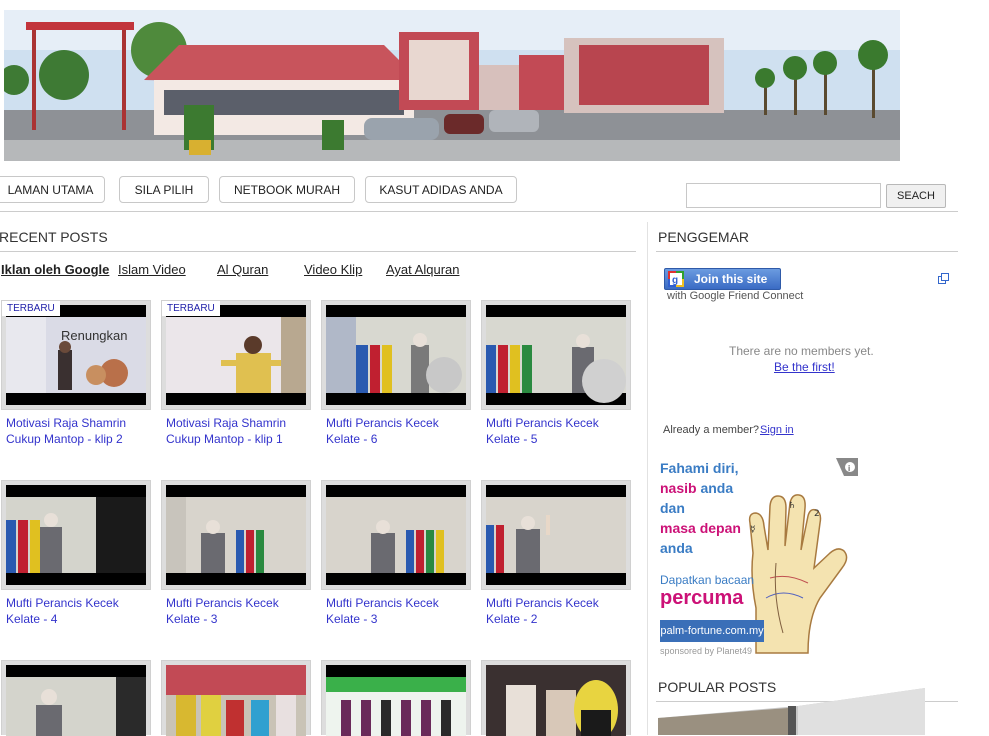 This screenshot has width=989, height=736. Describe the element at coordinates (54, 237) in the screenshot. I see `recent-posts-title: RECENT POSTS` at that location.